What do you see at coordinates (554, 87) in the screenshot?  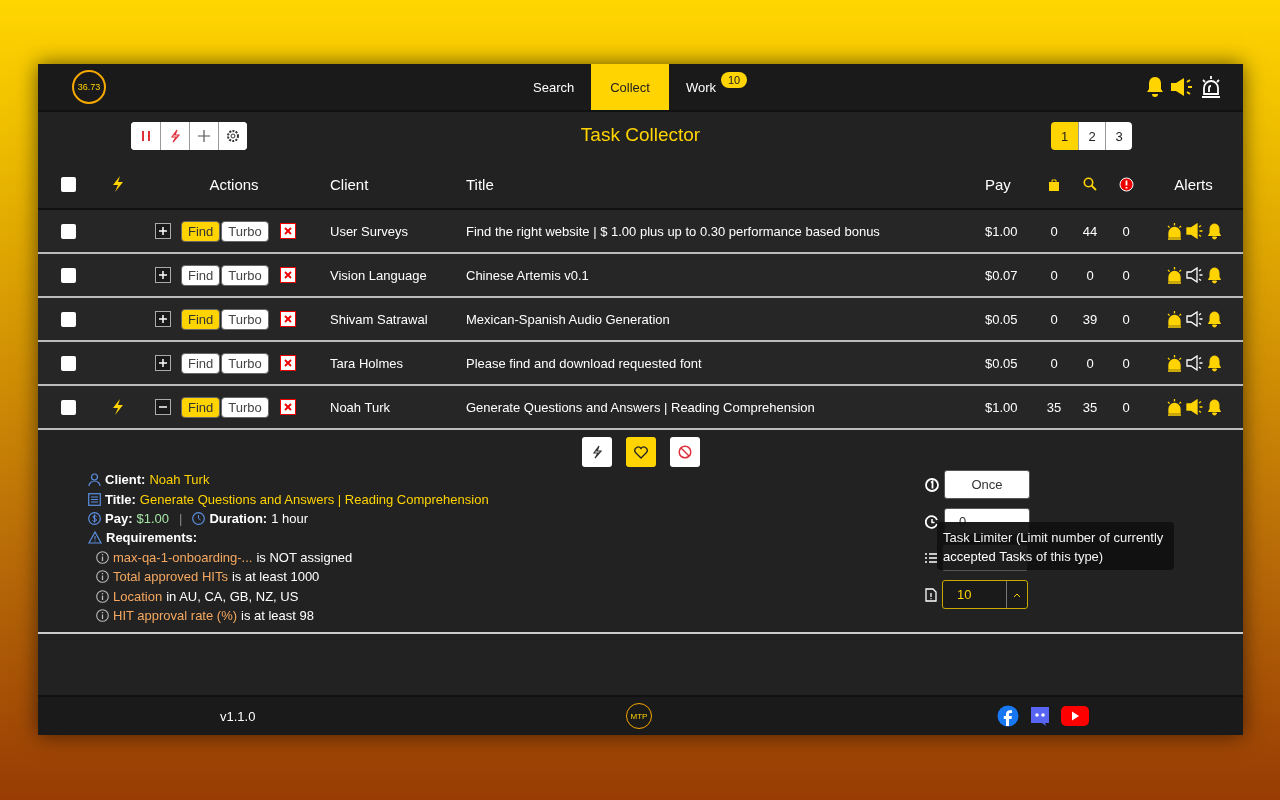 I see `nav-tab: Search` at bounding box center [554, 87].